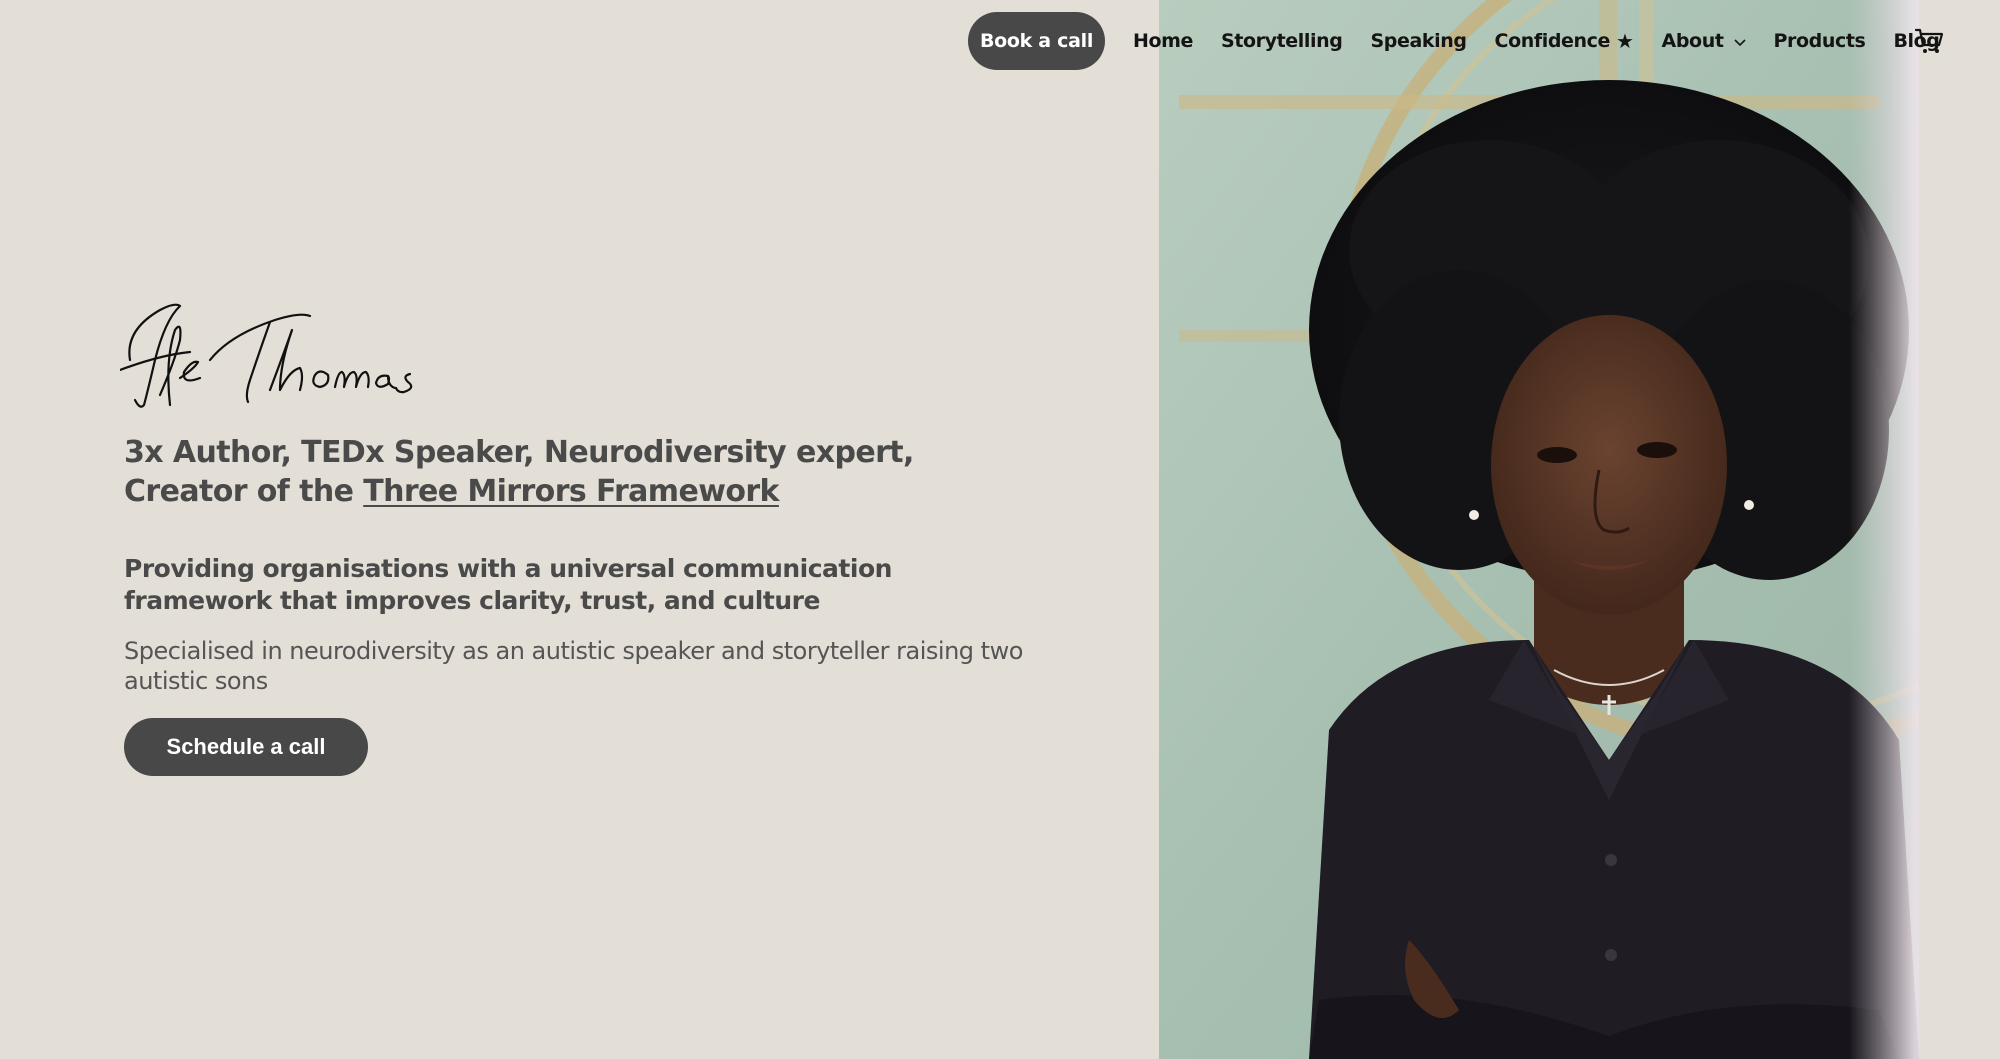  Describe the element at coordinates (1929, 41) in the screenshot. I see `cart-icon` at that location.